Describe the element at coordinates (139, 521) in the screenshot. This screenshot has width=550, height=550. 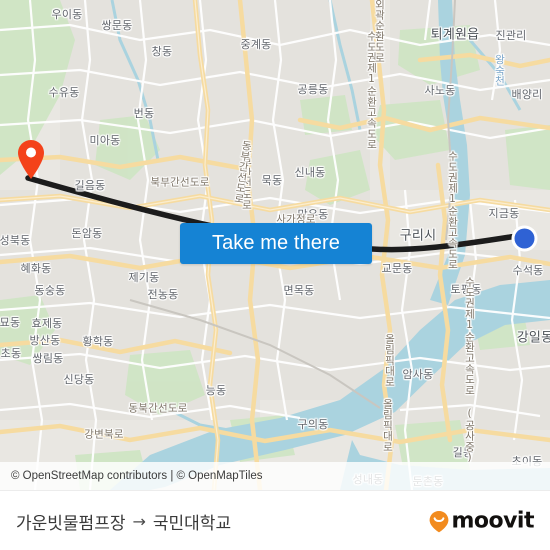
I see `route-arrow-icon: →` at that location.